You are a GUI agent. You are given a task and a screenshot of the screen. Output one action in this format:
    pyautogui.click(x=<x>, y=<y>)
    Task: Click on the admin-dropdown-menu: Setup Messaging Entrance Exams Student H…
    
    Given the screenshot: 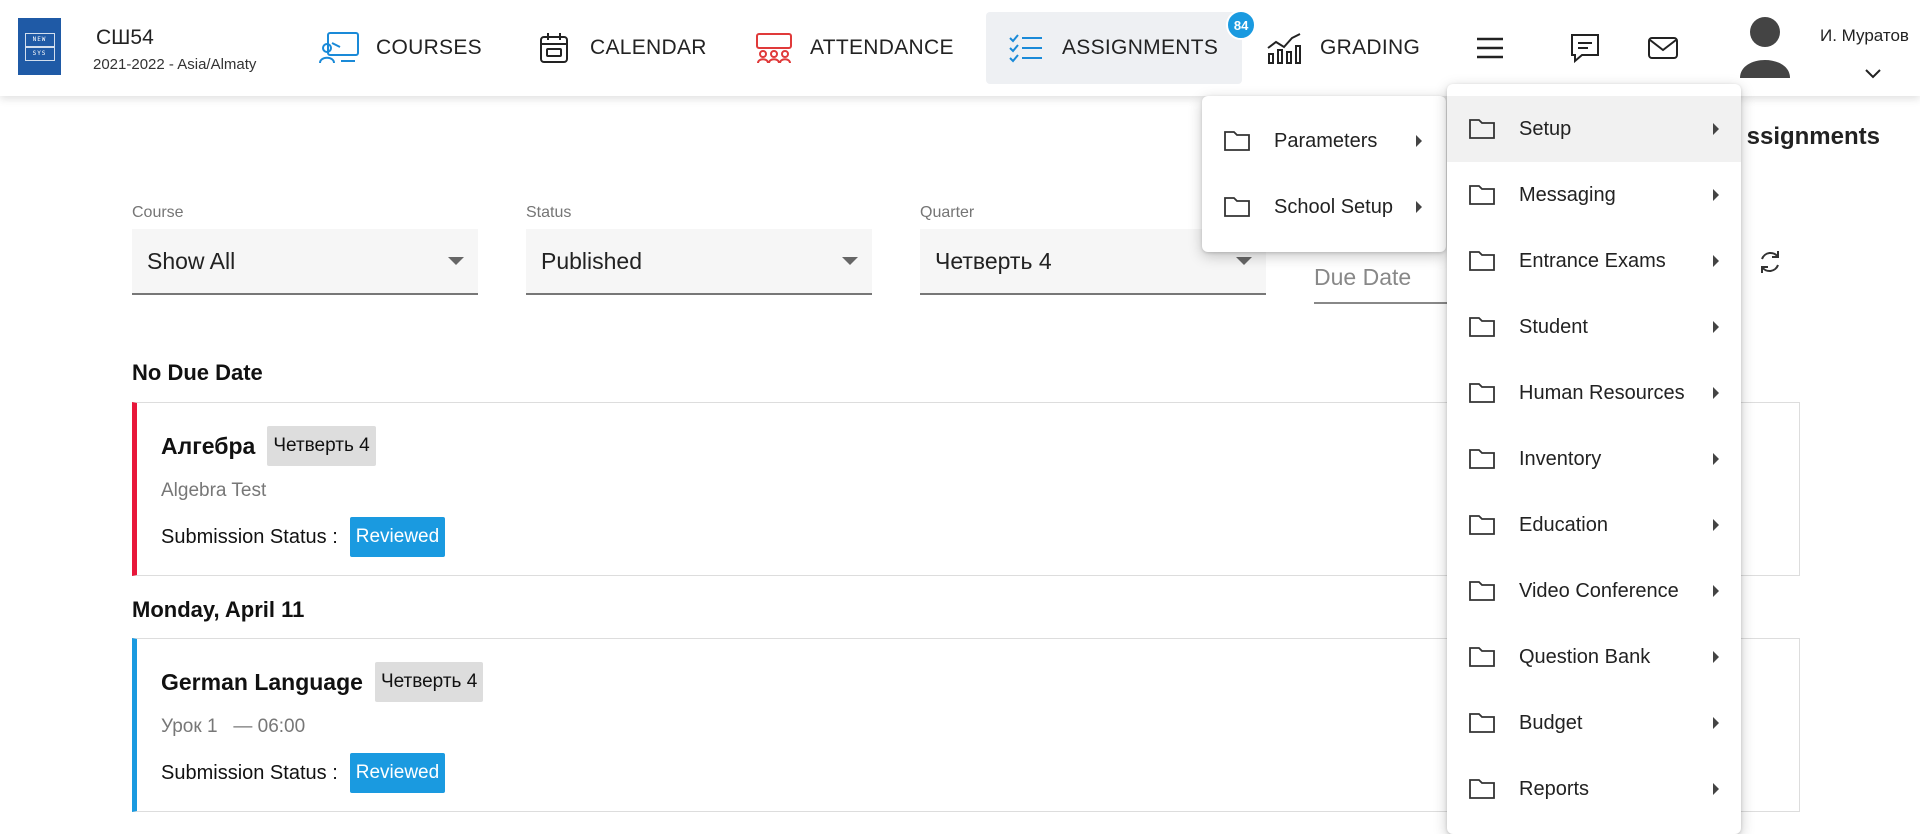 What is the action you would take?
    pyautogui.click(x=1594, y=459)
    